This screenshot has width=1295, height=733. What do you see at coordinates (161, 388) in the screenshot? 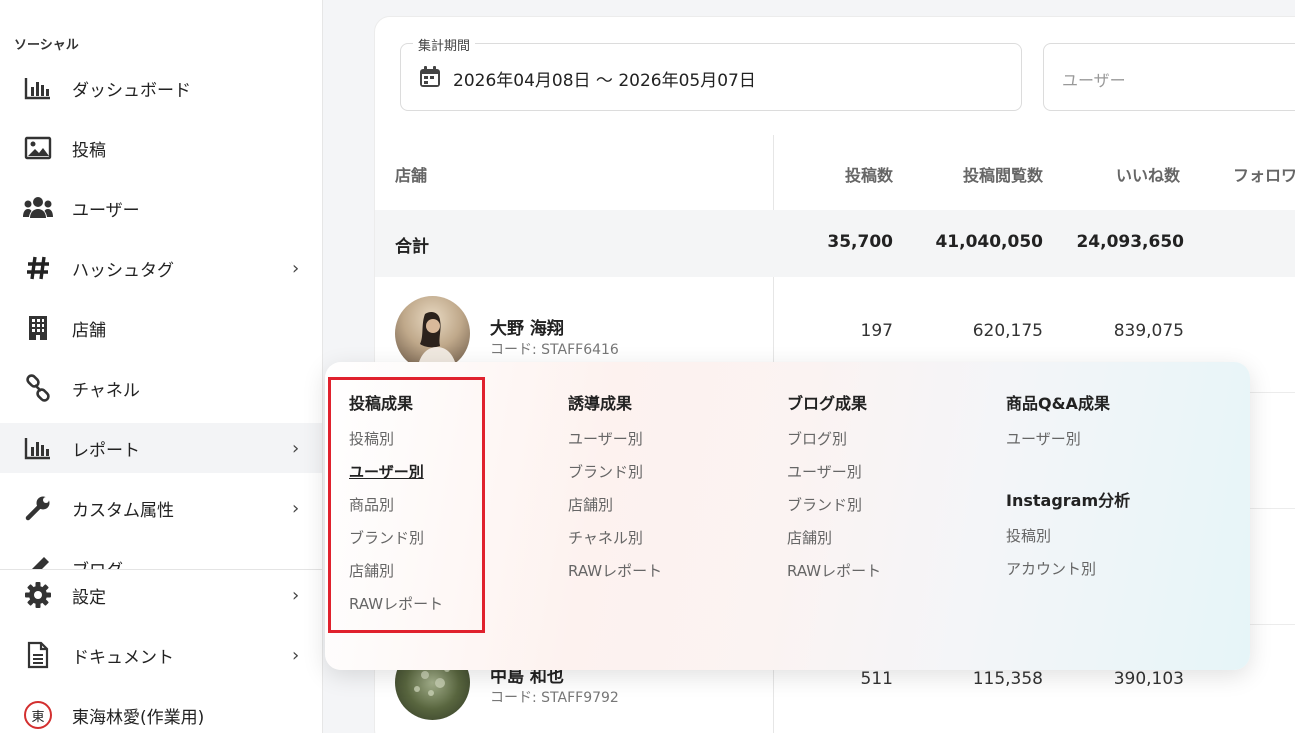
I see `sidebar-item-channels: チャネル` at bounding box center [161, 388].